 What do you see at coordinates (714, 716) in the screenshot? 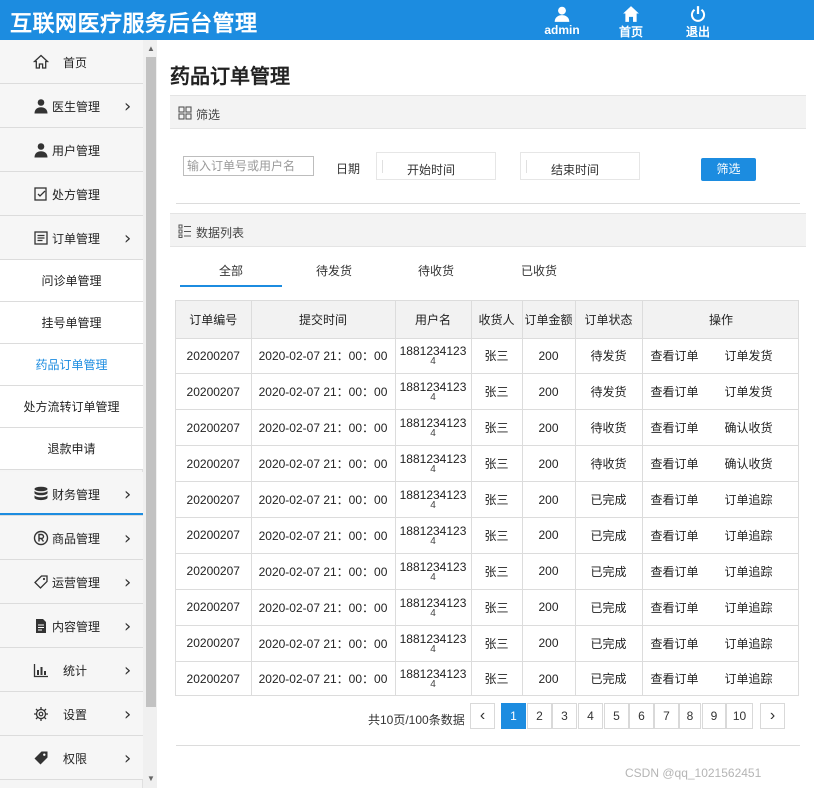
I see `page-number-button: 9` at bounding box center [714, 716].